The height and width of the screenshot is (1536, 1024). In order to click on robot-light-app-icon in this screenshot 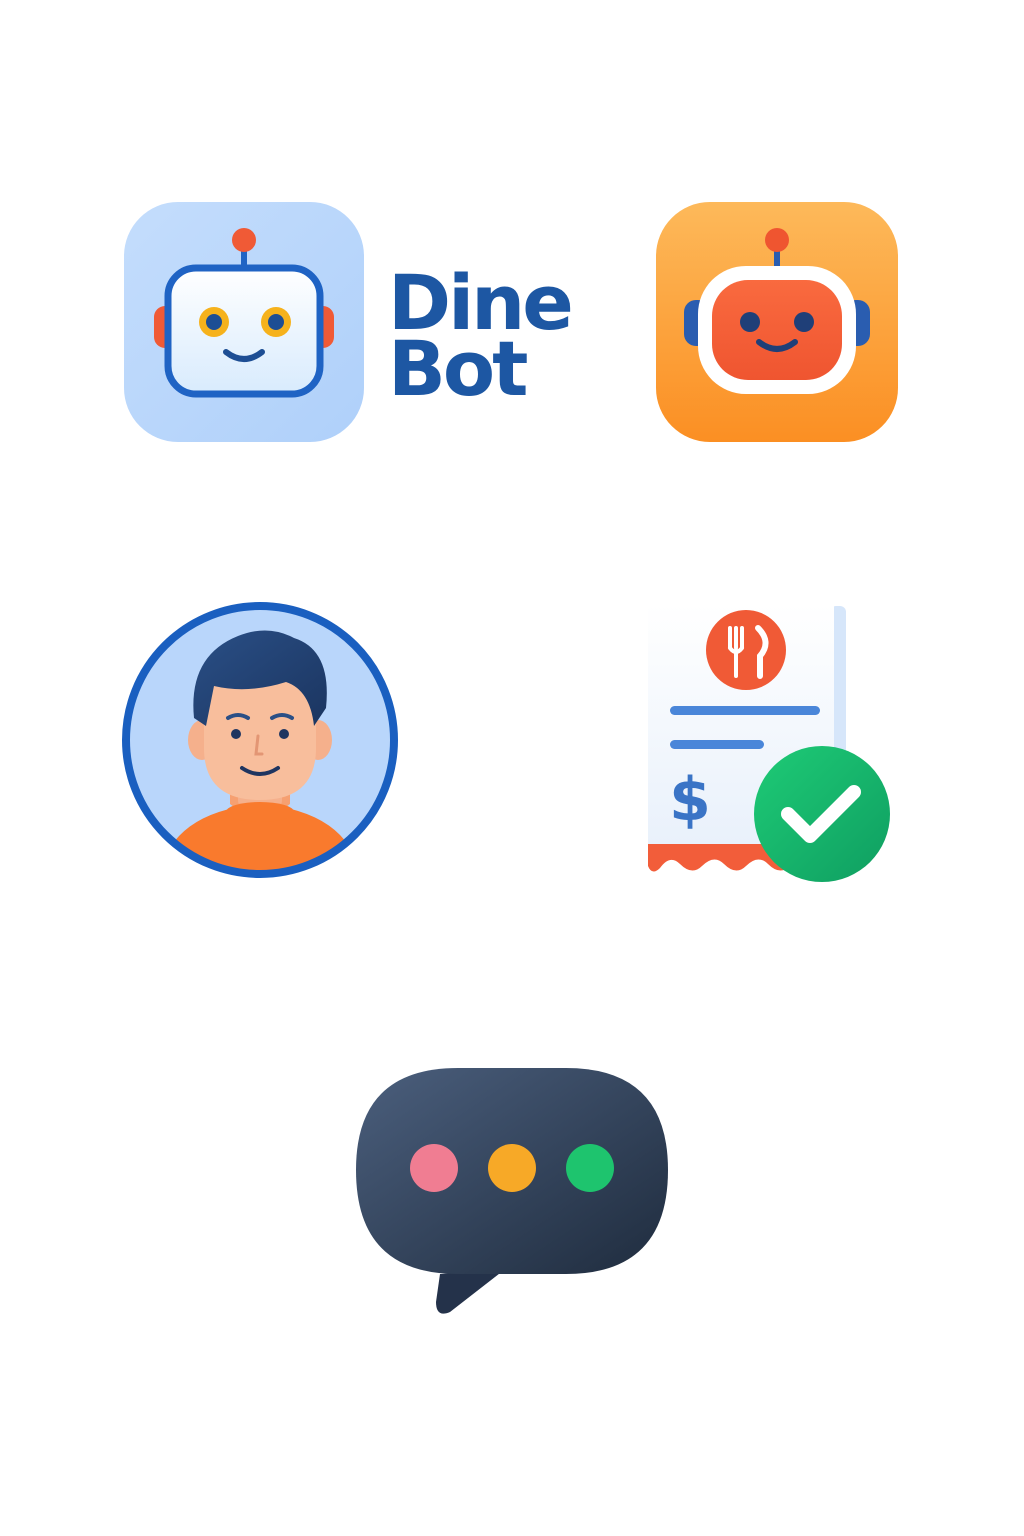, I will do `click(244, 322)`.